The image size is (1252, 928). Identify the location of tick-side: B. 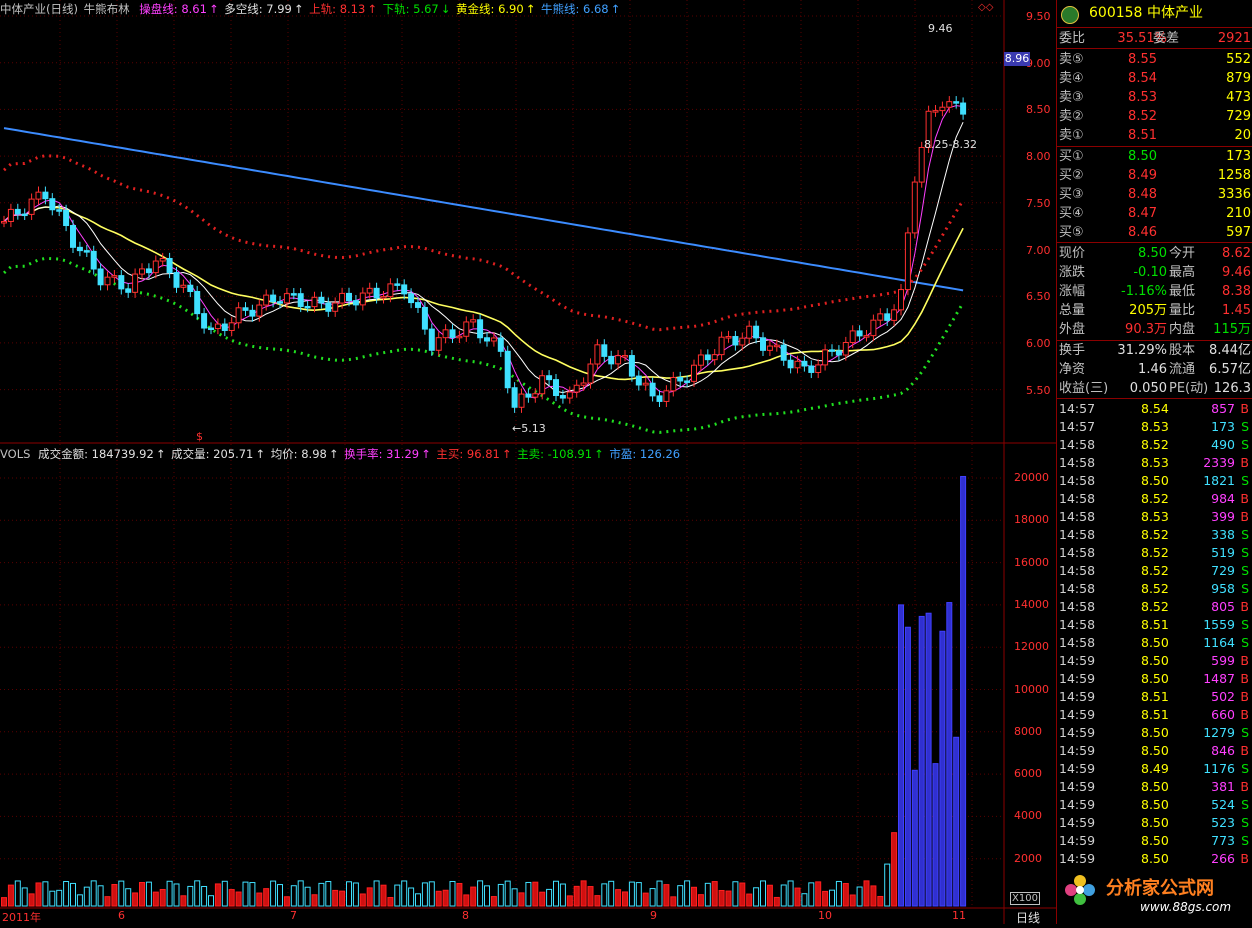
(1244, 606).